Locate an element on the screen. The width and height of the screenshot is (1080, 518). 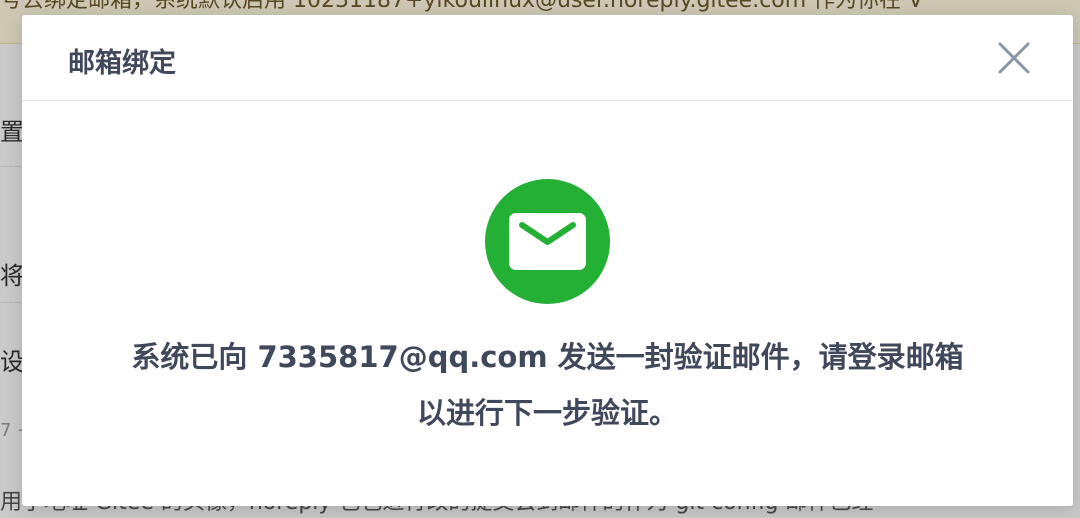
close-button is located at coordinates (1014, 58).